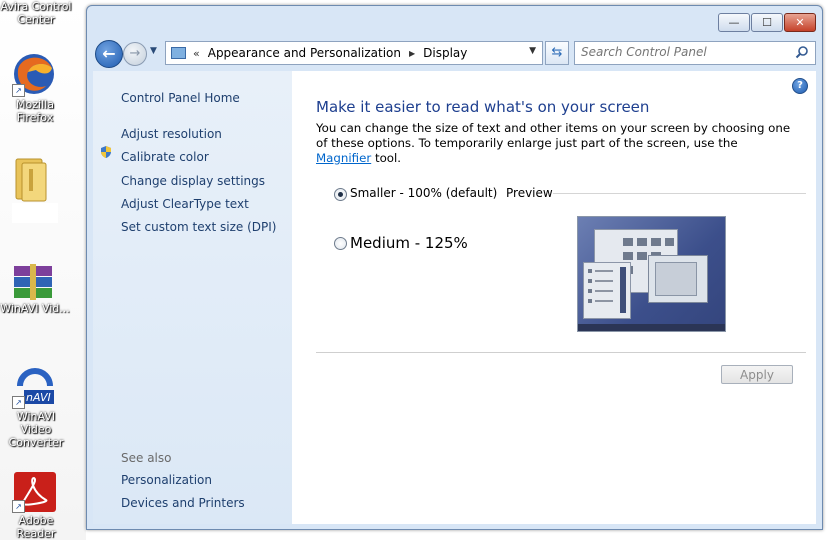  I want to click on medium-option-label: Medium - 125%, so click(409, 243).